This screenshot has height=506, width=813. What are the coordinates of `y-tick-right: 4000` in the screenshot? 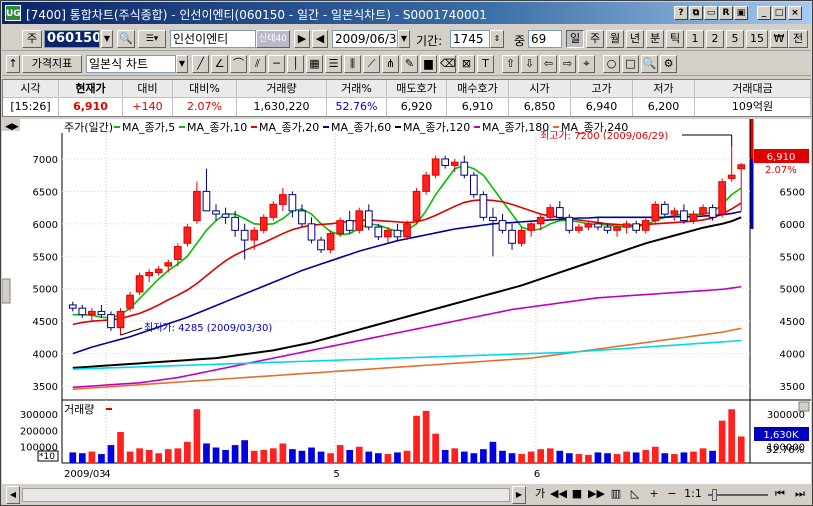 It's located at (792, 355).